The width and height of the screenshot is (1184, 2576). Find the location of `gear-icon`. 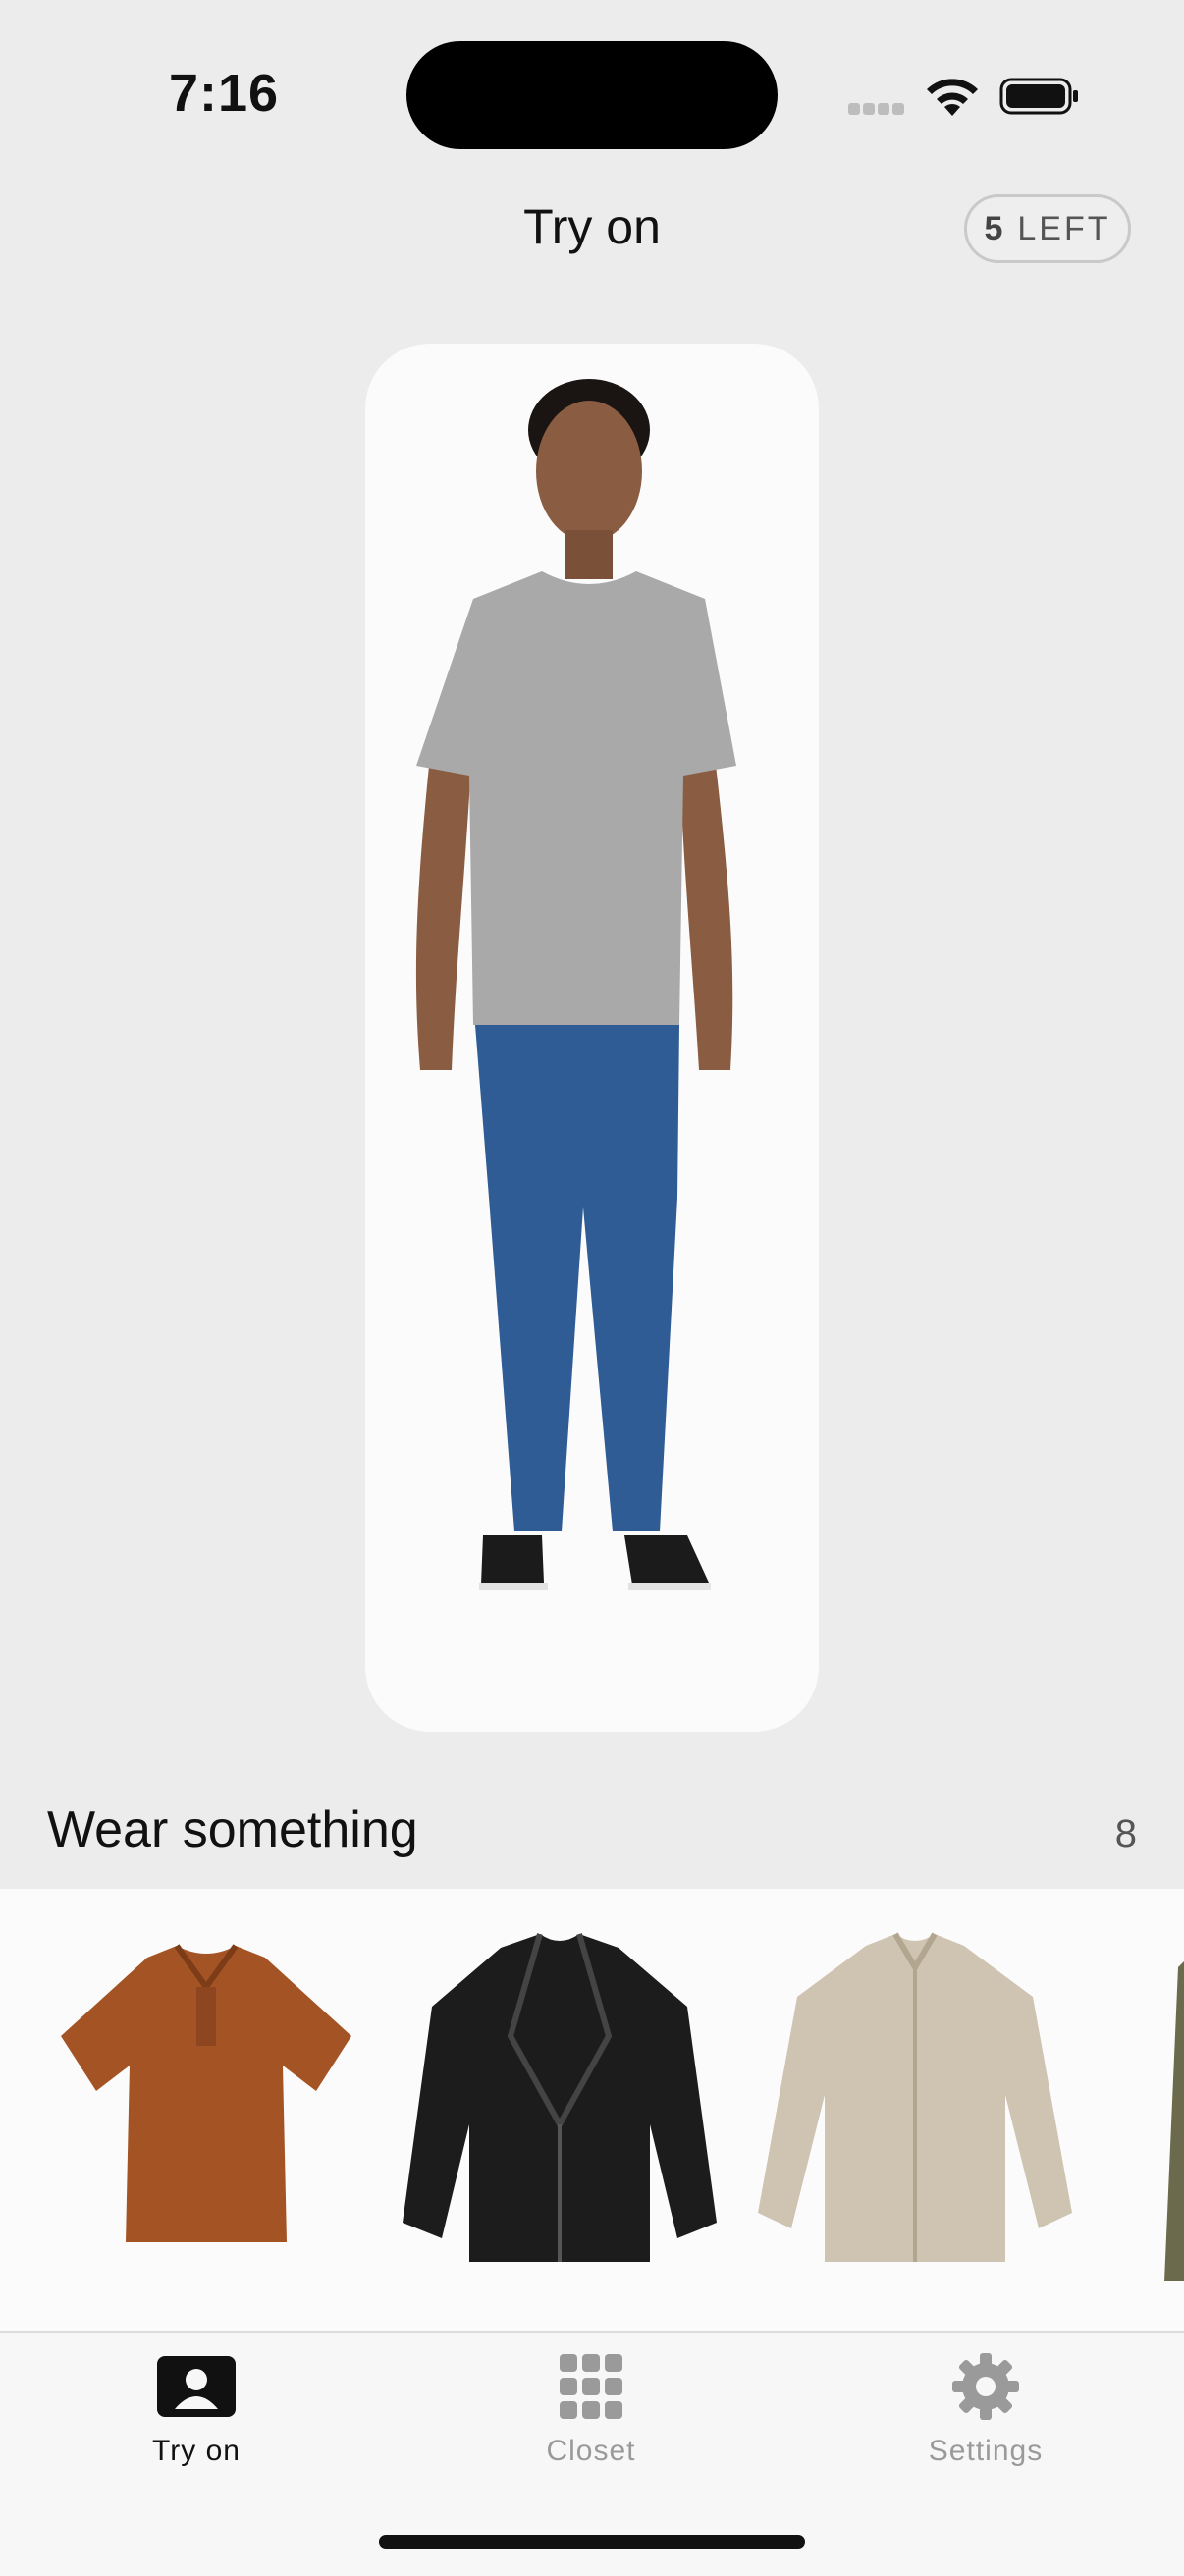

gear-icon is located at coordinates (985, 2386).